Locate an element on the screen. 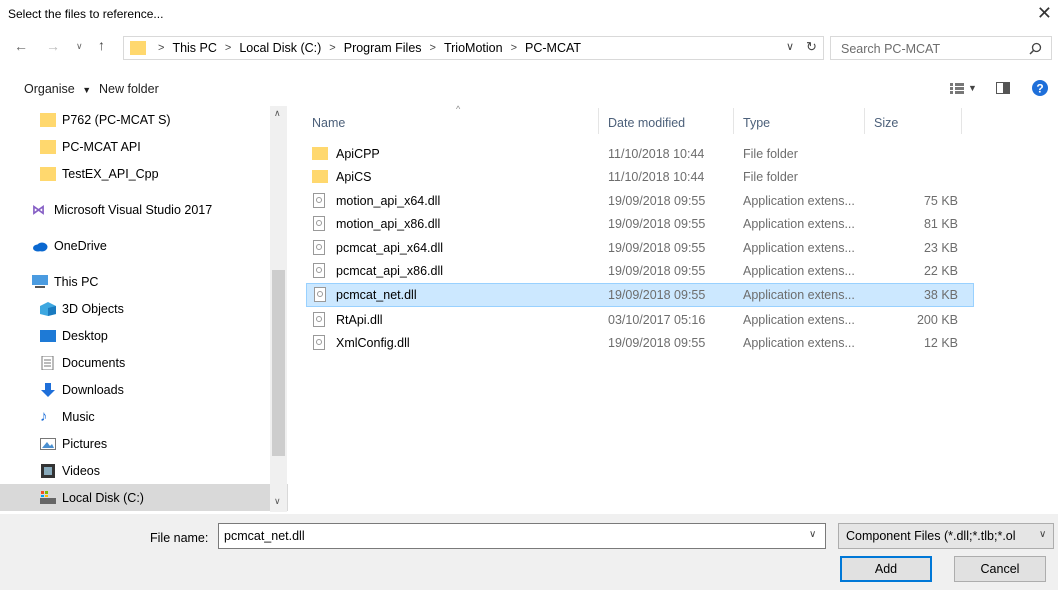 Image resolution: width=1058 pixels, height=590 pixels. nav-item-onedrive: OneDrive is located at coordinates (144, 245).